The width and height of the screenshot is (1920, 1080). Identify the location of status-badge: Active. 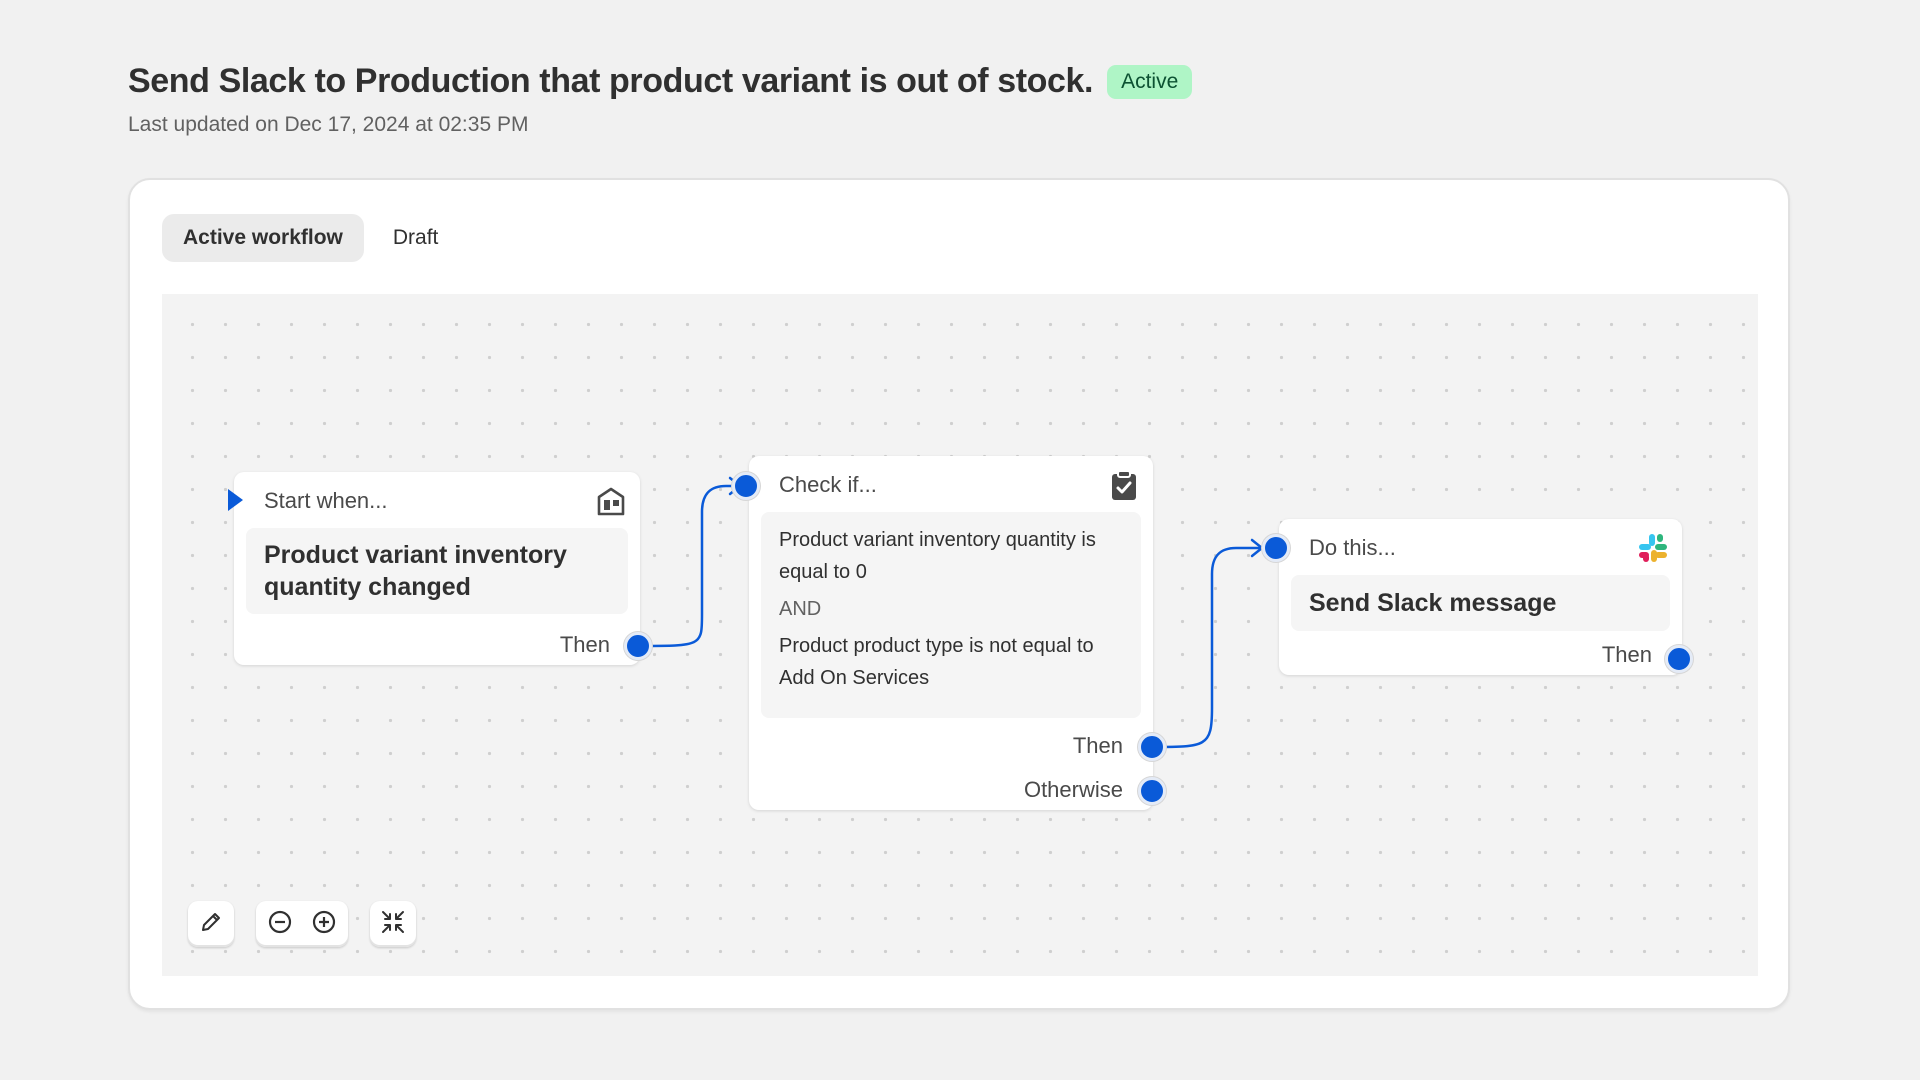
(1150, 81).